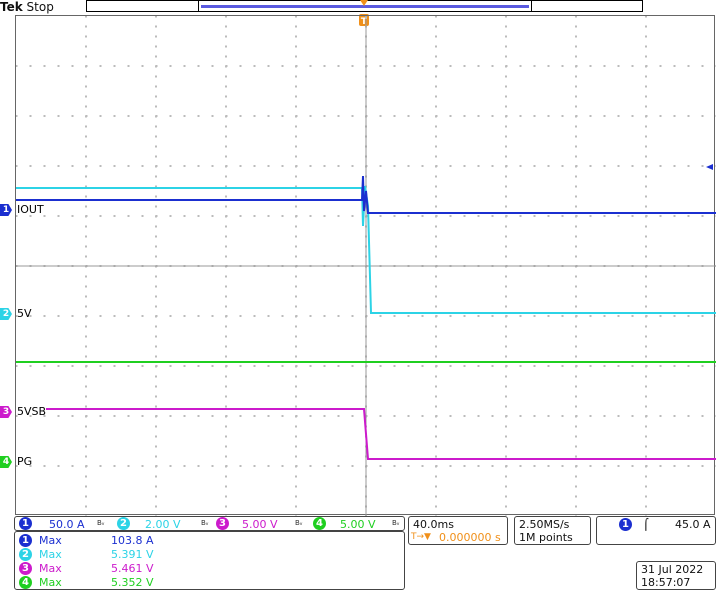  Describe the element at coordinates (6, 462) in the screenshot. I see `ch4-ground-marker: 4` at that location.